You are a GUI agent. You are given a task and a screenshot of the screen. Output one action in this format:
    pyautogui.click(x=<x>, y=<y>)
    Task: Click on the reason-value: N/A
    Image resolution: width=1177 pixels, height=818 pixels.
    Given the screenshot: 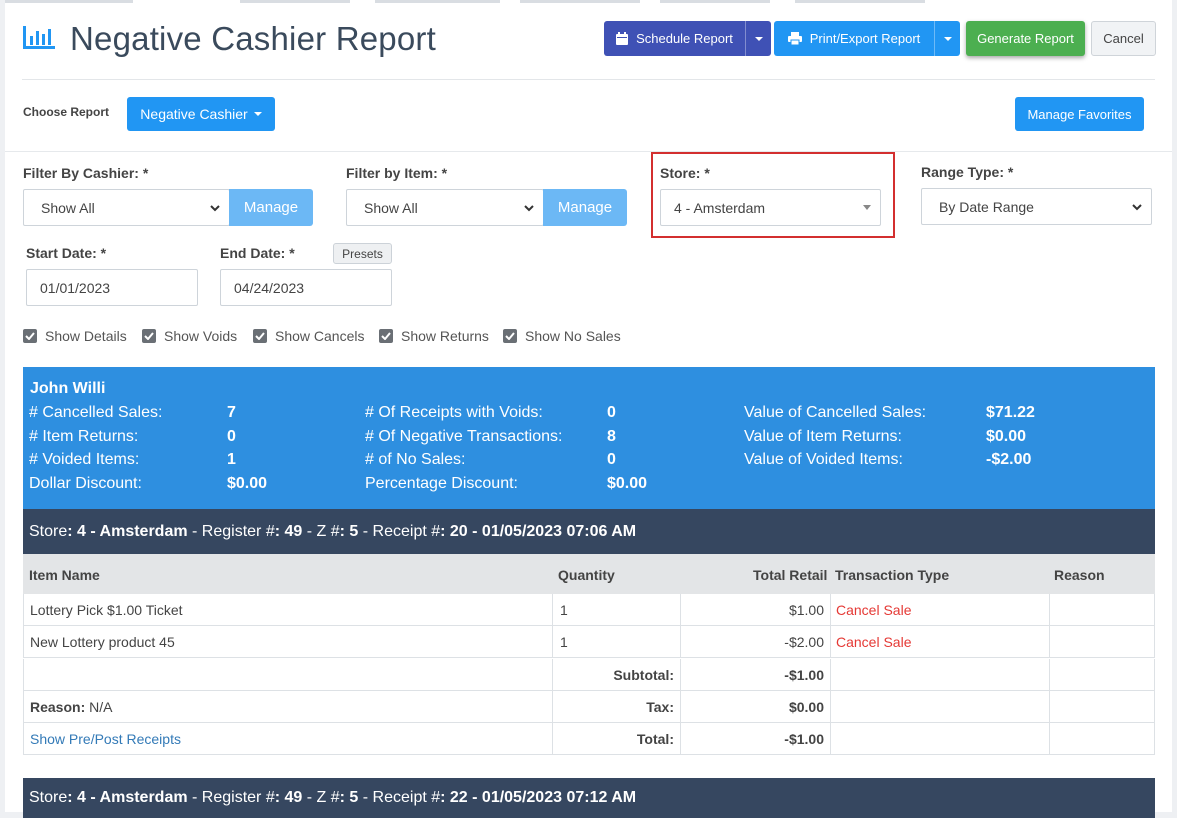 What is the action you would take?
    pyautogui.click(x=99, y=707)
    